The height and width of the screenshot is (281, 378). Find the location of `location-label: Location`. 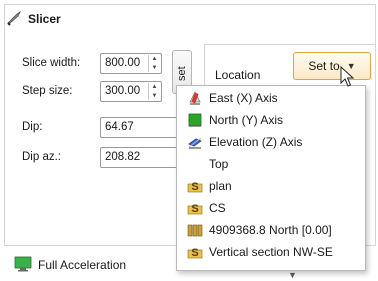

location-label: Location is located at coordinates (238, 75).